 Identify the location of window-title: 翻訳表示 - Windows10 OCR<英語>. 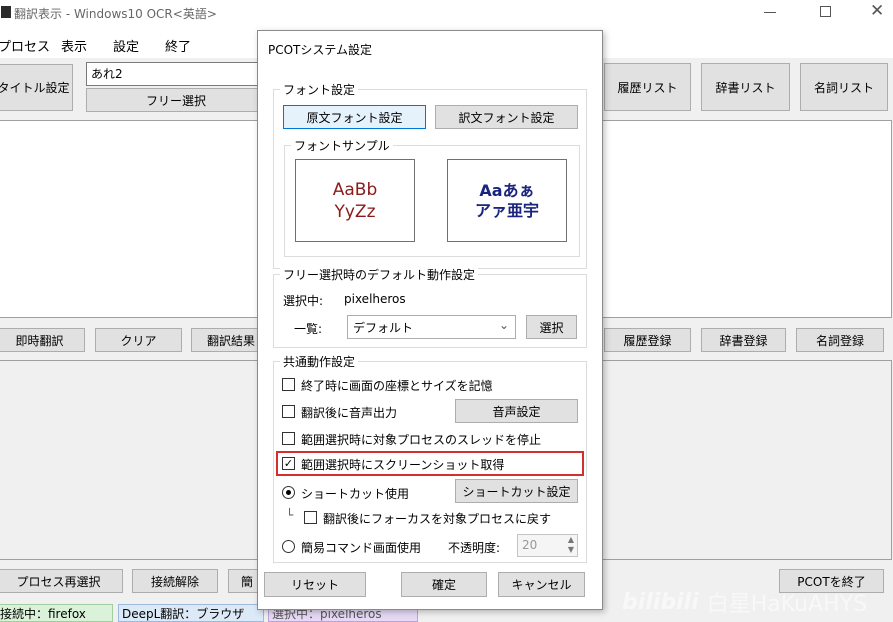
(115, 14).